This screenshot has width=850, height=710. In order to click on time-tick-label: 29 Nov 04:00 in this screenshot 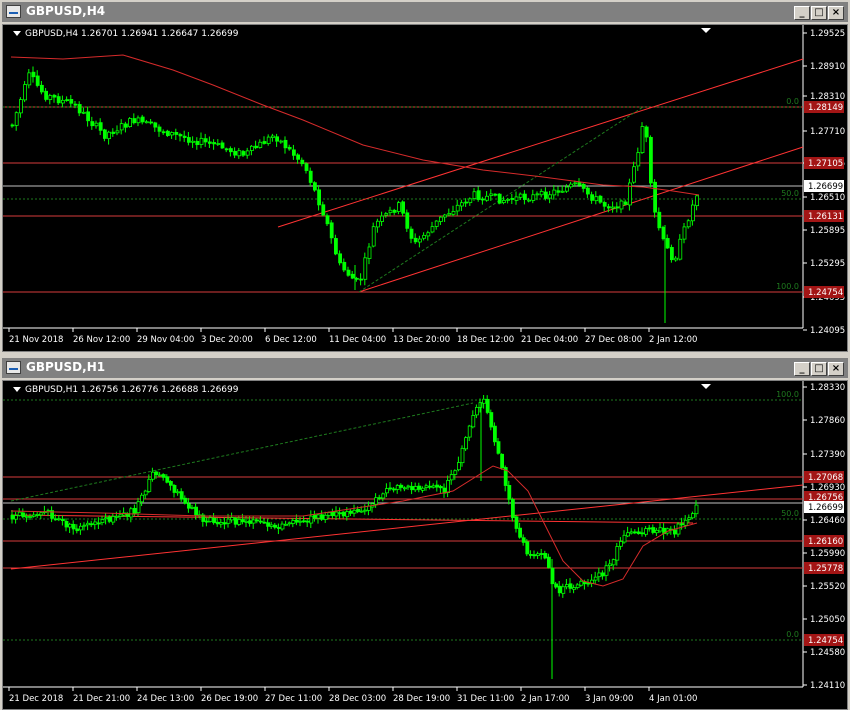, I will do `click(165, 340)`.